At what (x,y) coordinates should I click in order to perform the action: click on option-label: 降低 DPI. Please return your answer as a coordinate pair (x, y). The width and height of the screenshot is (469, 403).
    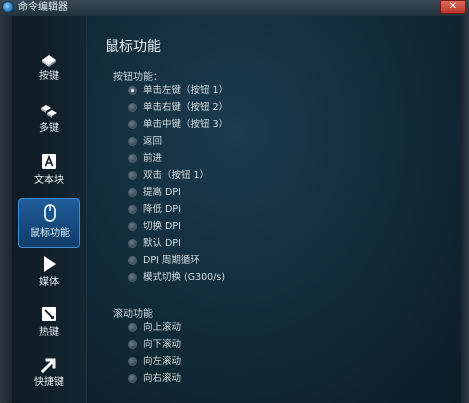
    Looking at the image, I should click on (162, 209).